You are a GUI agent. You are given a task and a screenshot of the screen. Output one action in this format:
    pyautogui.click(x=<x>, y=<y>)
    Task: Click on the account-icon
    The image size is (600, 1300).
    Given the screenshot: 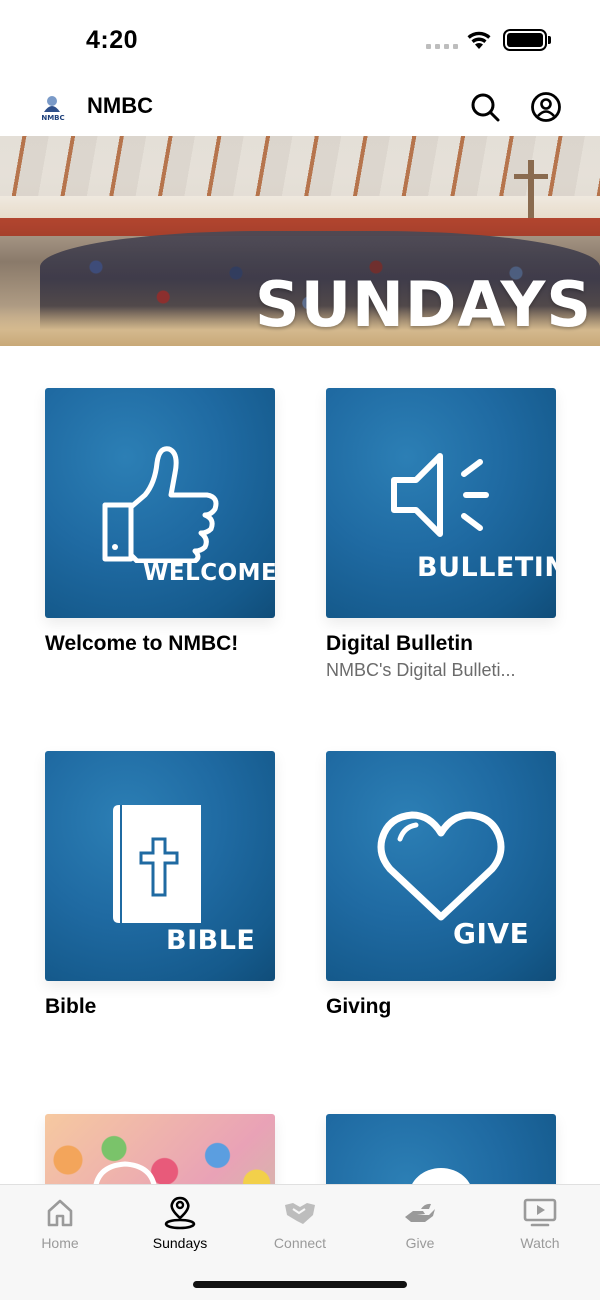 What is the action you would take?
    pyautogui.click(x=546, y=107)
    